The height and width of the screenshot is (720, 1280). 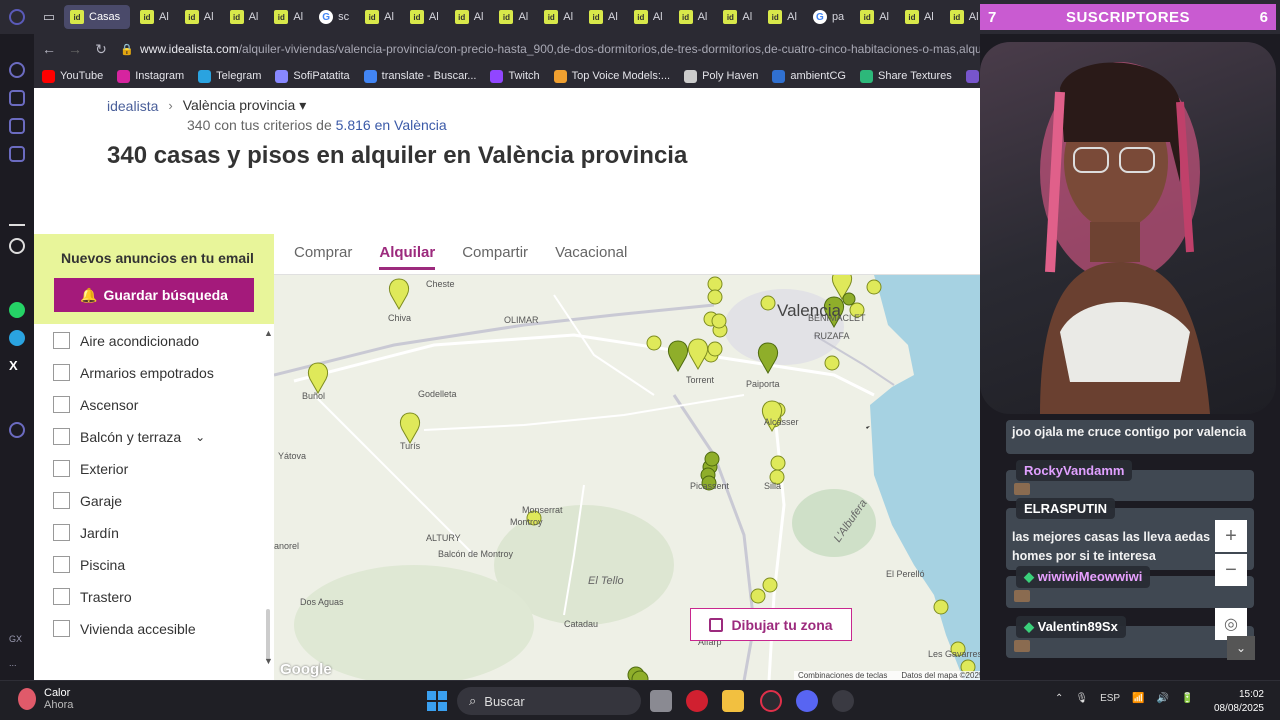 What do you see at coordinates (1241, 648) in the screenshot?
I see `collapse-icon: ⌄` at bounding box center [1241, 648].